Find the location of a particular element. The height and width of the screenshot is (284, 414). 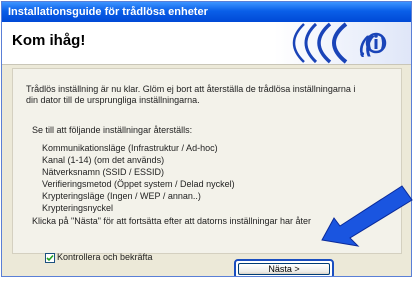

list-item: Krypteringsnyckel is located at coordinates (78, 208).